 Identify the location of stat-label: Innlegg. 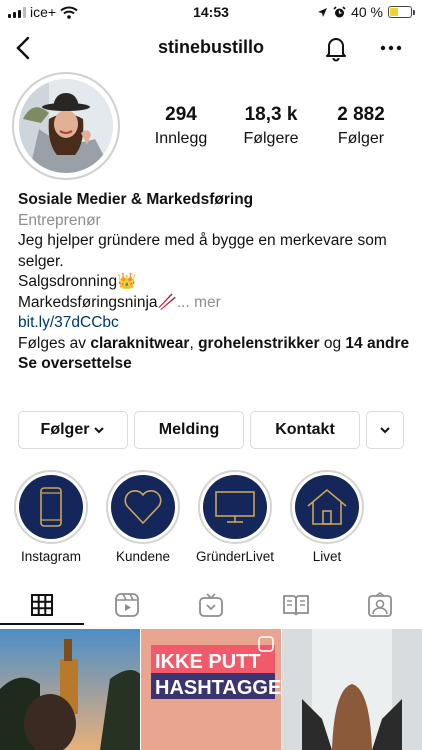
(181, 138).